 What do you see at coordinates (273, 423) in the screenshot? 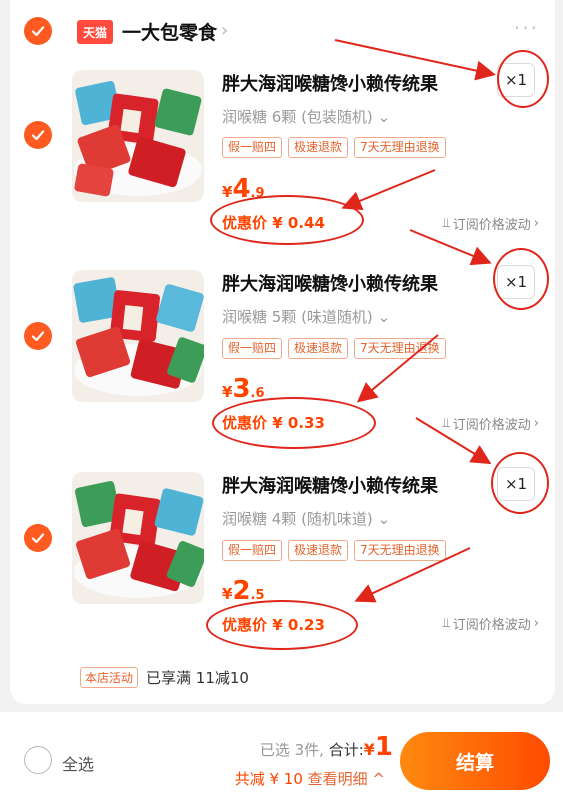
I see `discount-price: 优惠价 ¥ 0.33` at bounding box center [273, 423].